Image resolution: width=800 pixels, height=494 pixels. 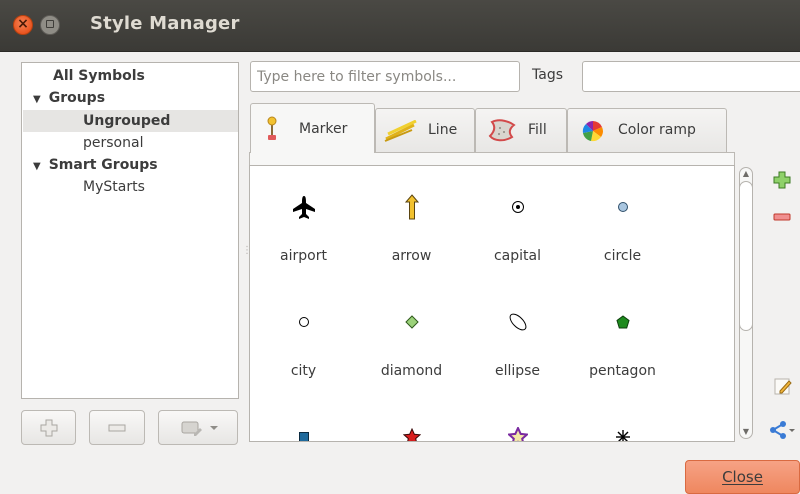 What do you see at coordinates (746, 173) in the screenshot?
I see `scroll-up-icon: ▲` at bounding box center [746, 173].